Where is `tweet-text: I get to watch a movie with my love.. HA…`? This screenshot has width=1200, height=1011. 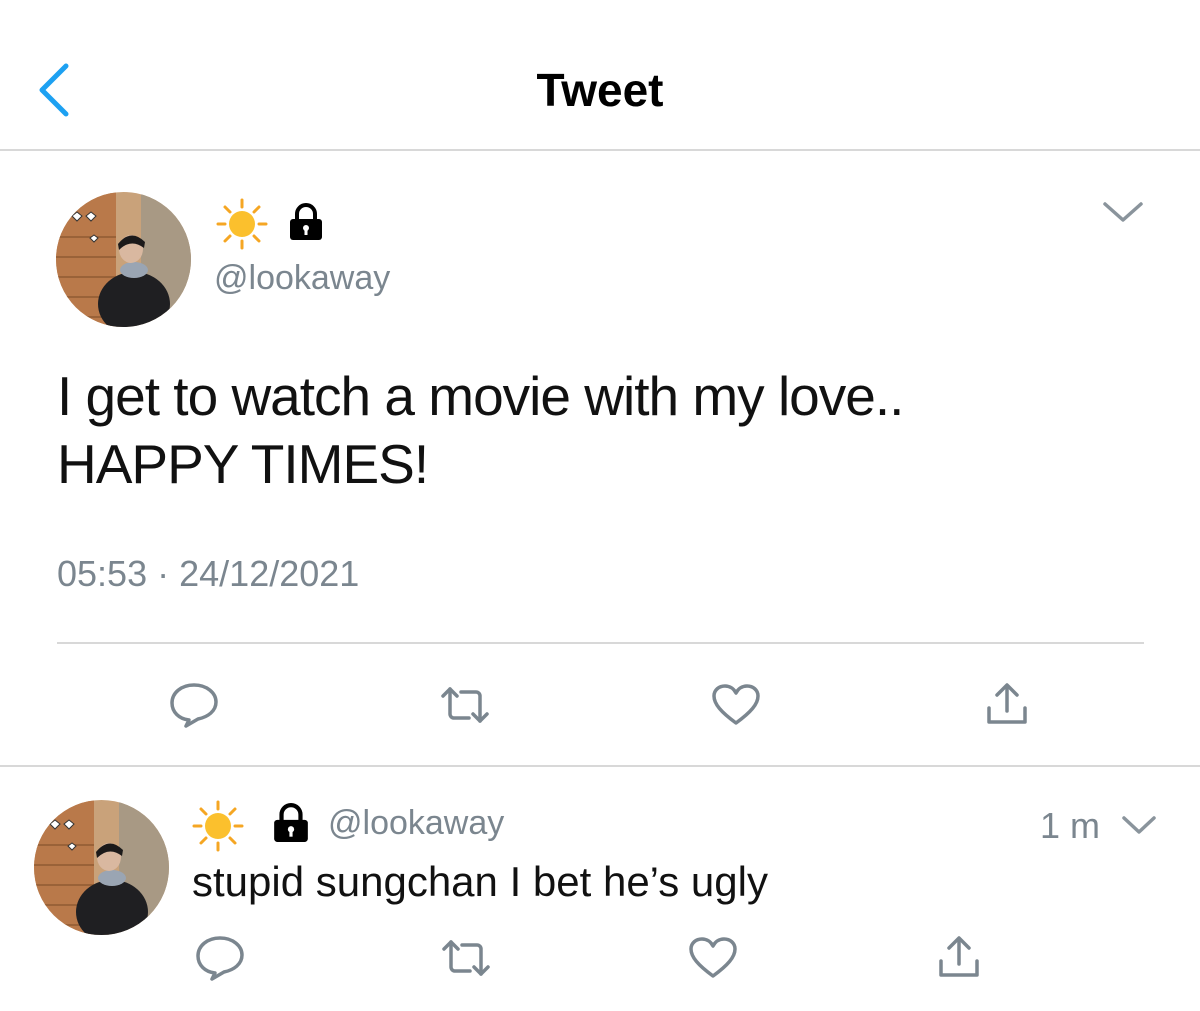 tweet-text: I get to watch a movie with my love.. HA… is located at coordinates (597, 430).